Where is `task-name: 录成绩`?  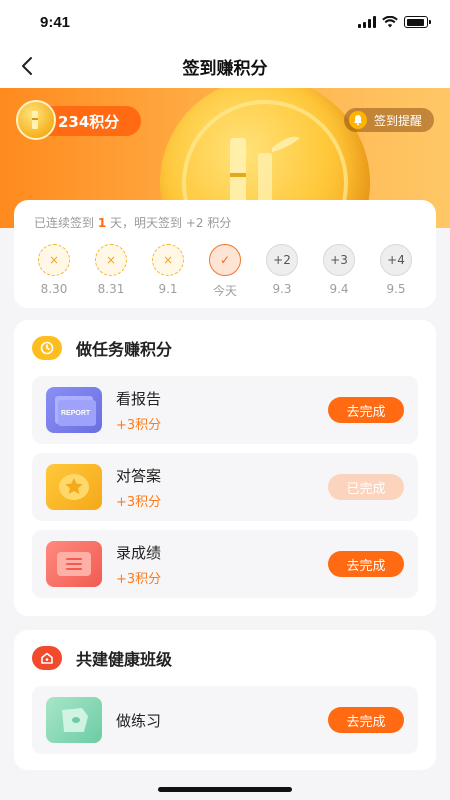
task-name: 录成绩 is located at coordinates (139, 552).